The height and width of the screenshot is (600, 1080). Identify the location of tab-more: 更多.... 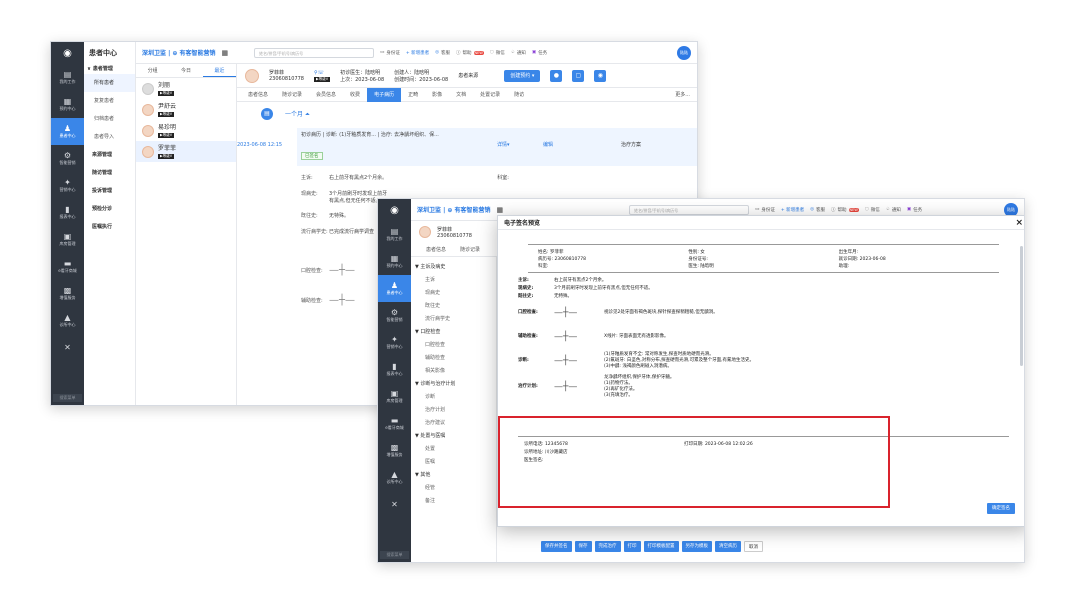
(682, 95).